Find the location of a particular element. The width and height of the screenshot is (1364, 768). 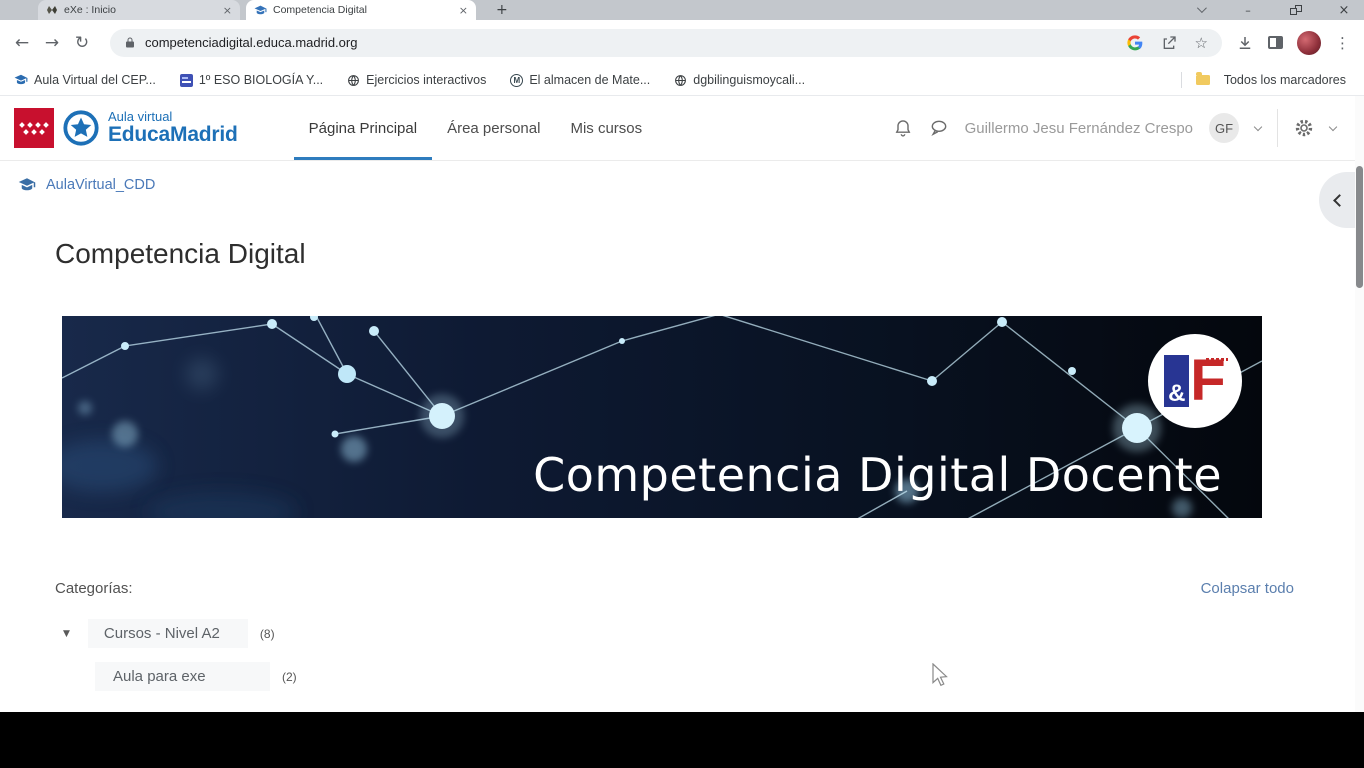

user-menu-chevron-icon is located at coordinates (1258, 126).